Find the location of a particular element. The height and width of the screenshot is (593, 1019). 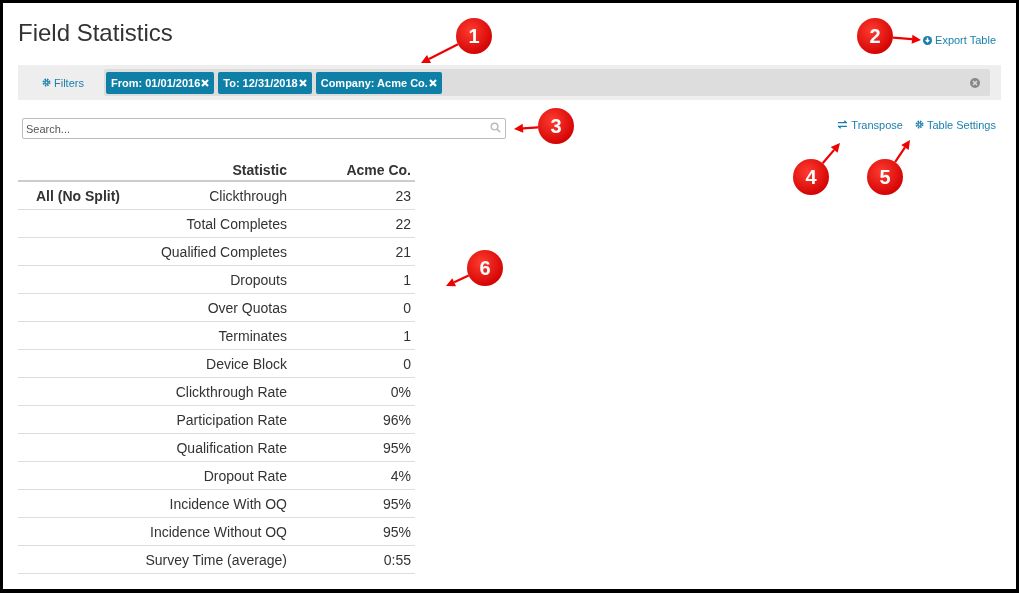

group-label: All (No Split) is located at coordinates (75, 195).